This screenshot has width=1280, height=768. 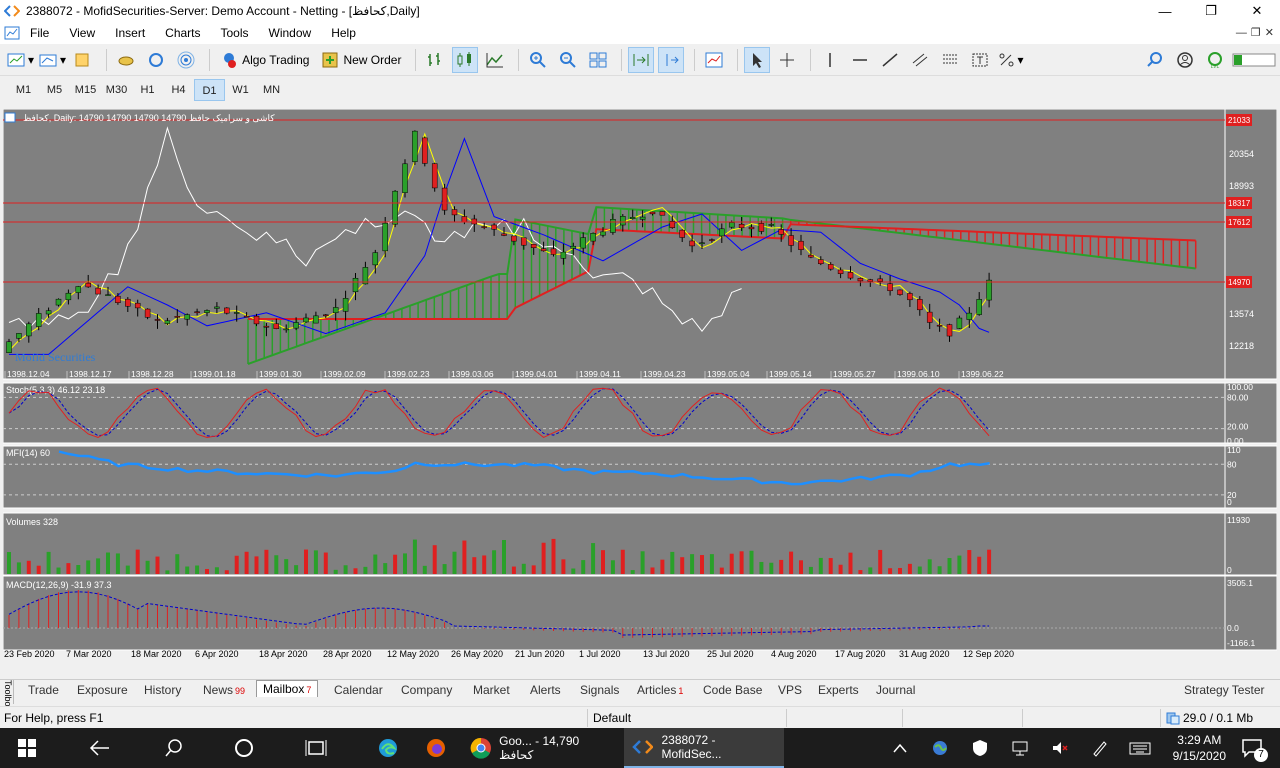 What do you see at coordinates (358, 690) in the screenshot?
I see `tab-calendar: Calendar` at bounding box center [358, 690].